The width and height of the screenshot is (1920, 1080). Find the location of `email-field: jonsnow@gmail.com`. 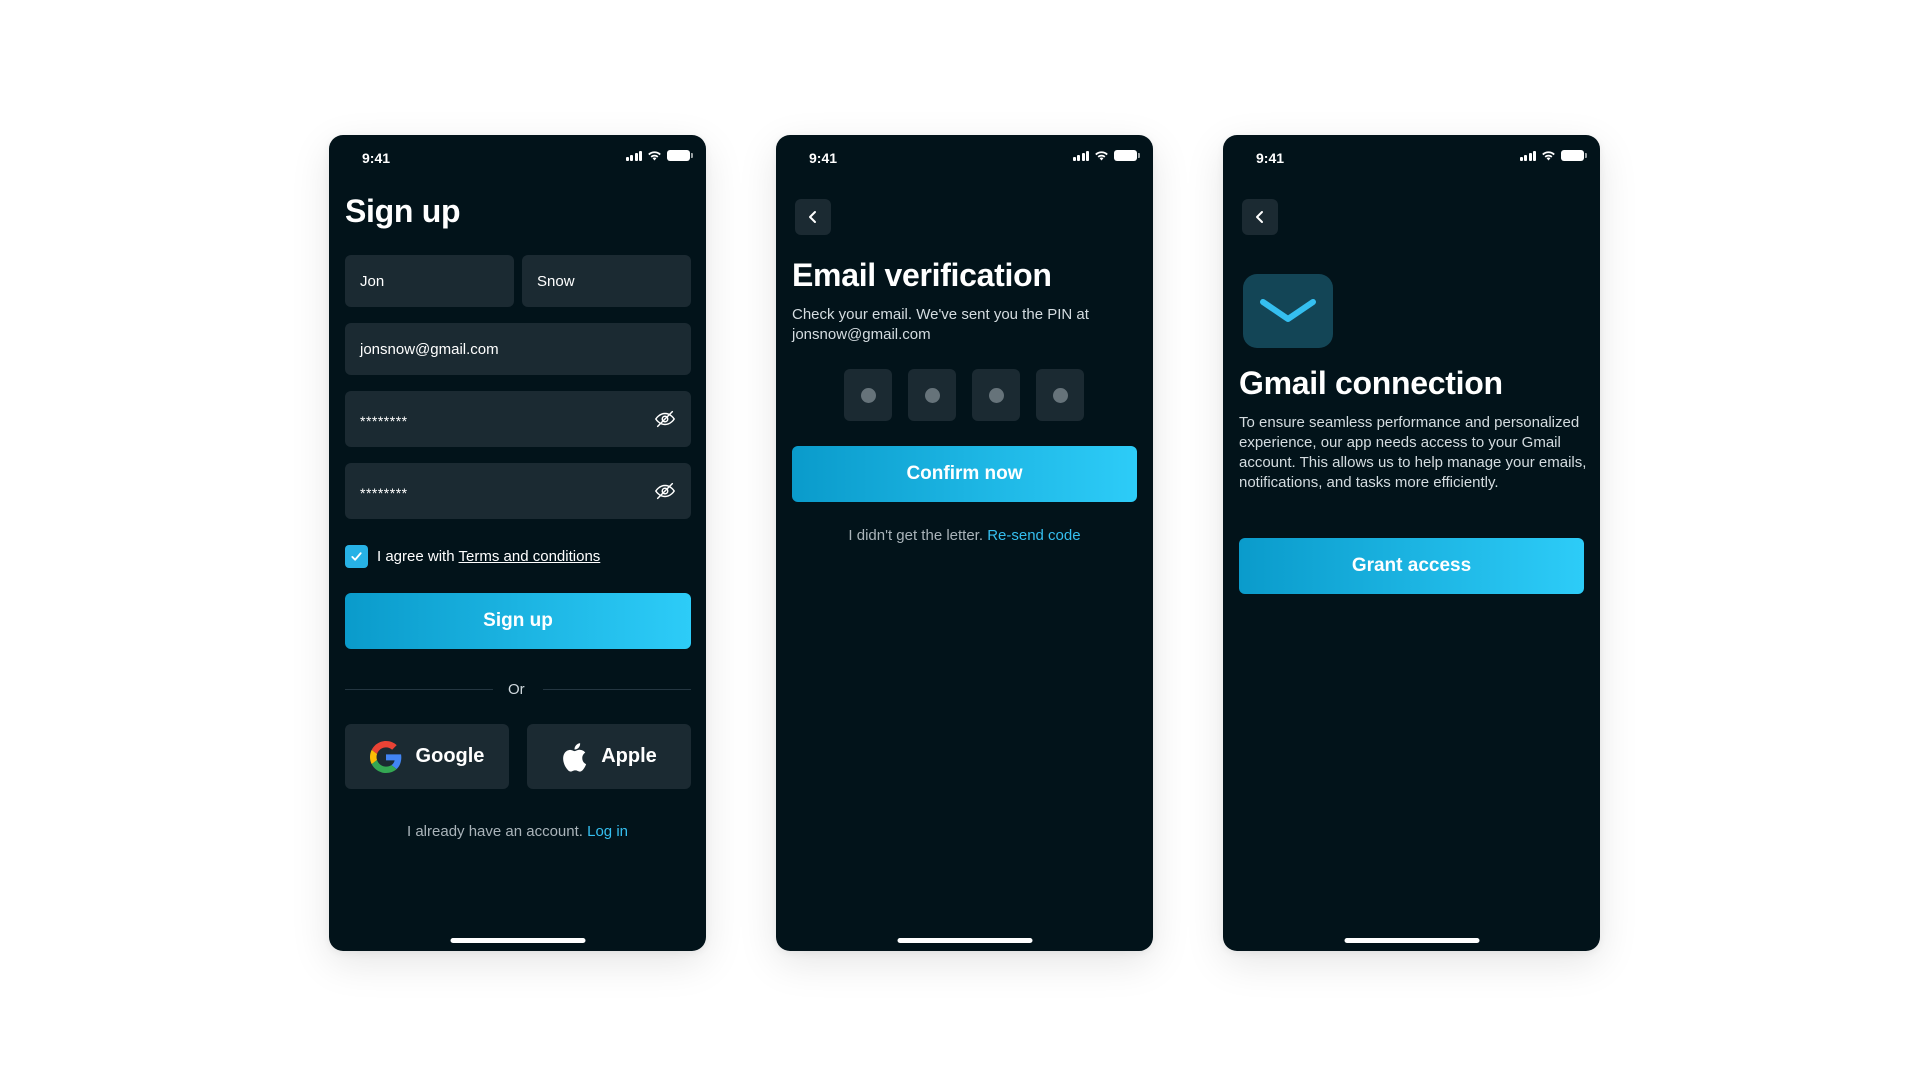

email-field: jonsnow@gmail.com is located at coordinates (518, 349).